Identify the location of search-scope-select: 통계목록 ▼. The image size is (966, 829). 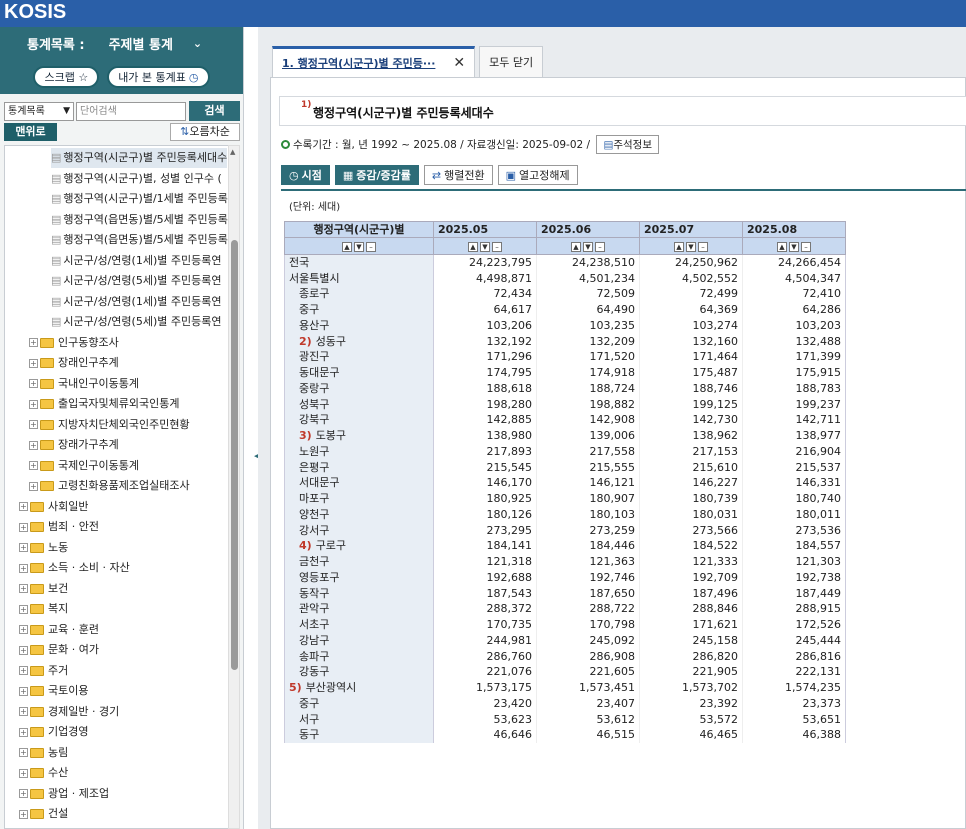
(39, 111).